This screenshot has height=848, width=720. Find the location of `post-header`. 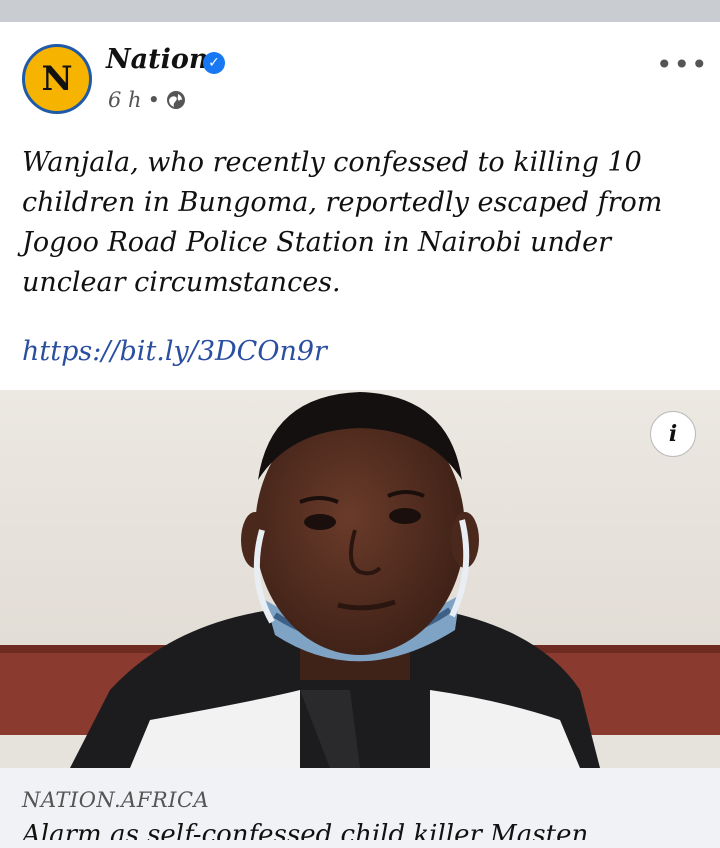

post-header is located at coordinates (360, 76).